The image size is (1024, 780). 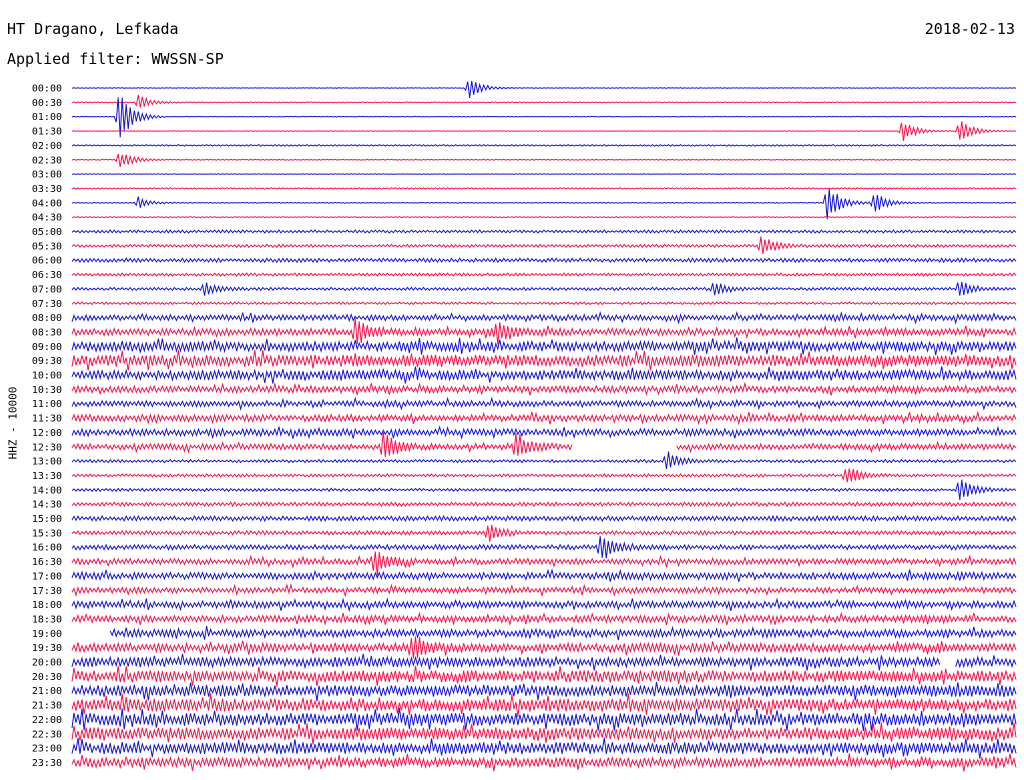 I want to click on row-time-label: 09:00, so click(x=47, y=347).